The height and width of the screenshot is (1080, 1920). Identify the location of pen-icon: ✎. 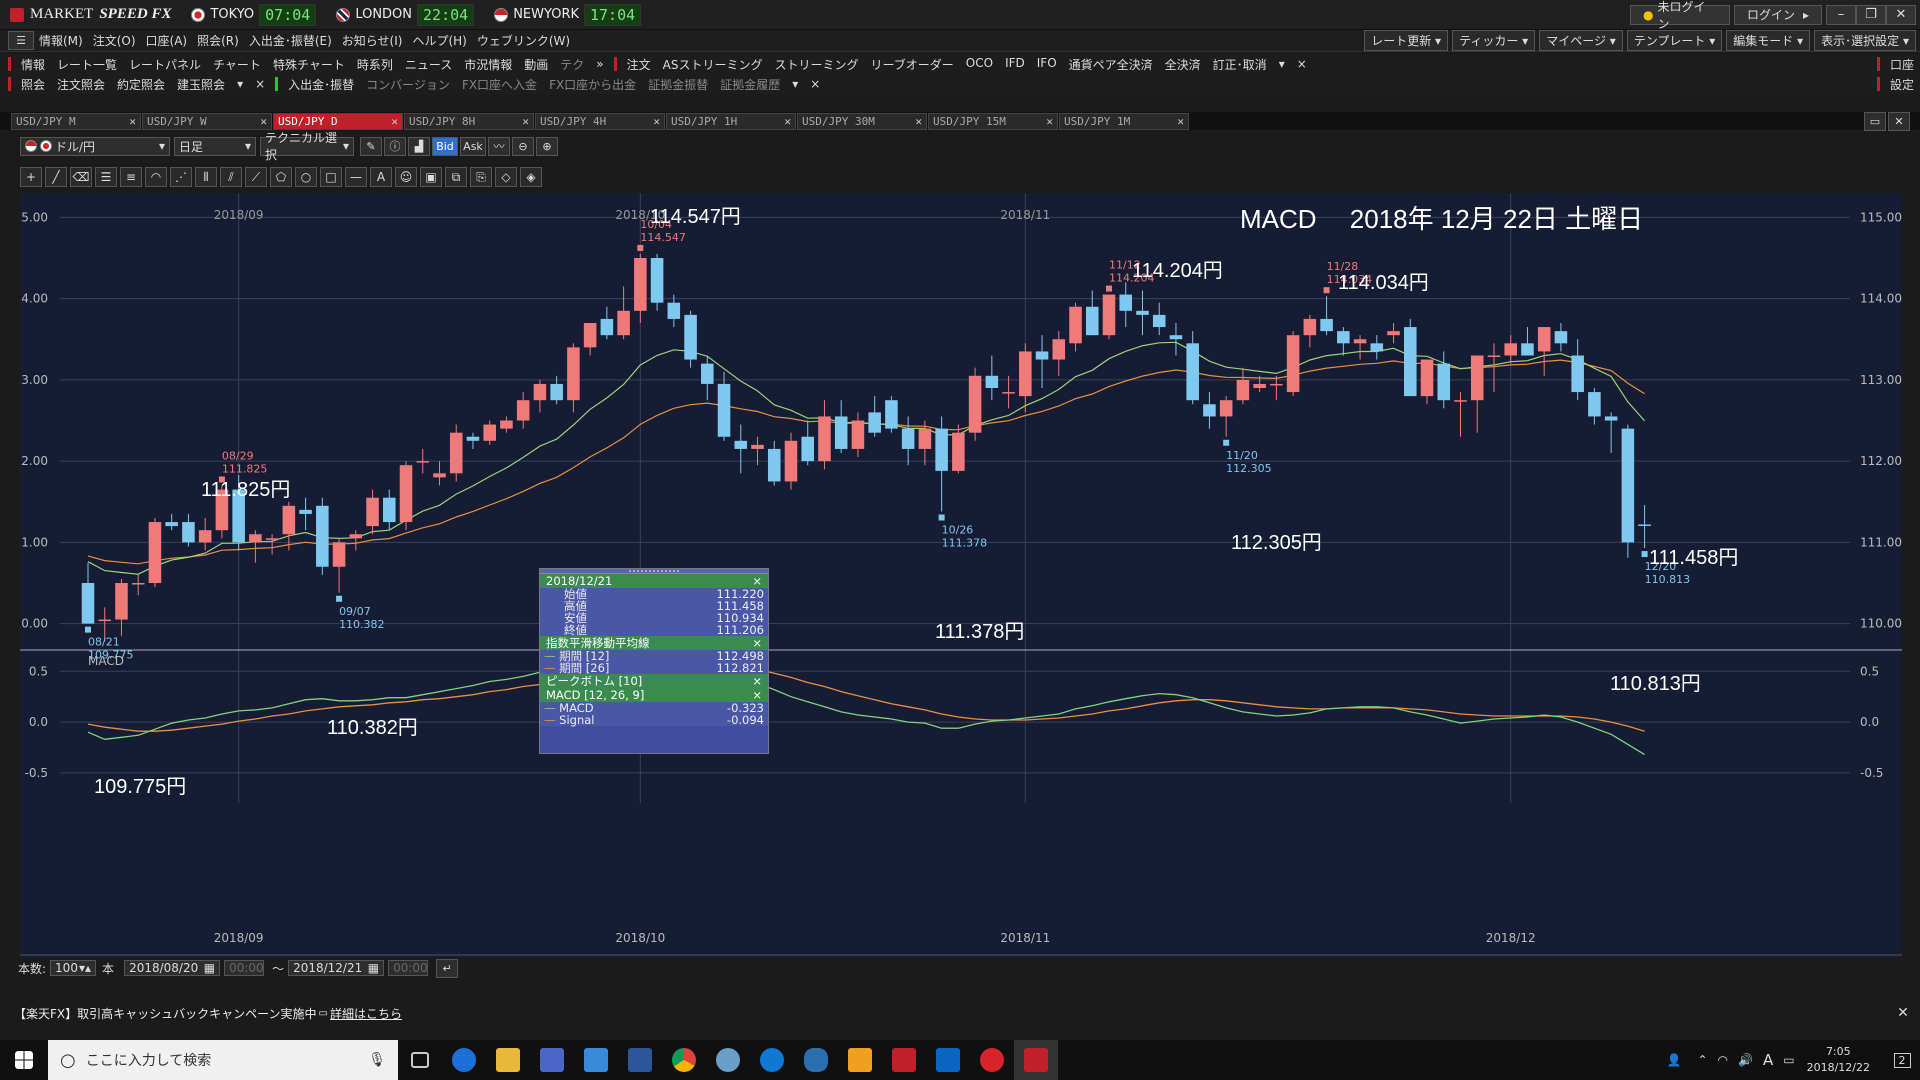
(371, 146).